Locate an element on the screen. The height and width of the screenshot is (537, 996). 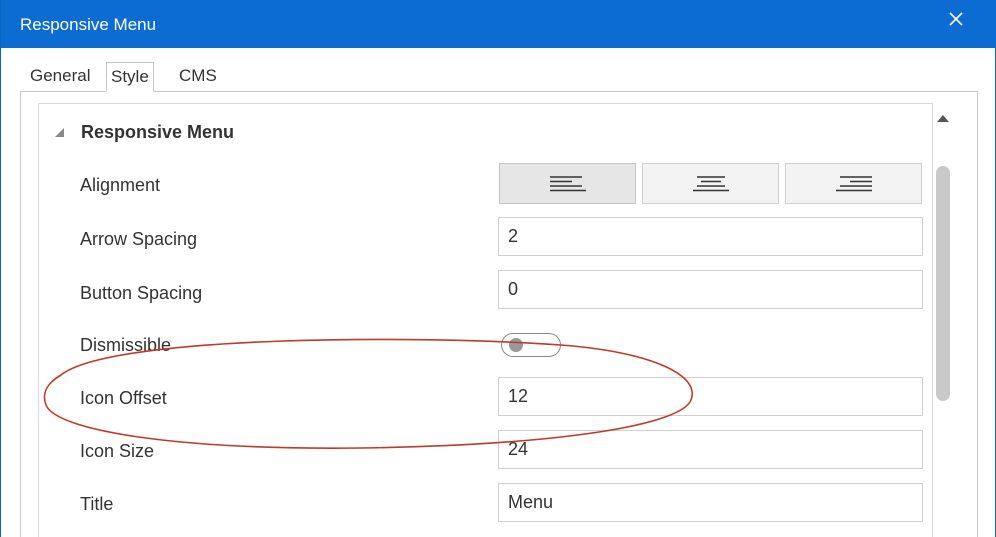
close-icon is located at coordinates (956, 19).